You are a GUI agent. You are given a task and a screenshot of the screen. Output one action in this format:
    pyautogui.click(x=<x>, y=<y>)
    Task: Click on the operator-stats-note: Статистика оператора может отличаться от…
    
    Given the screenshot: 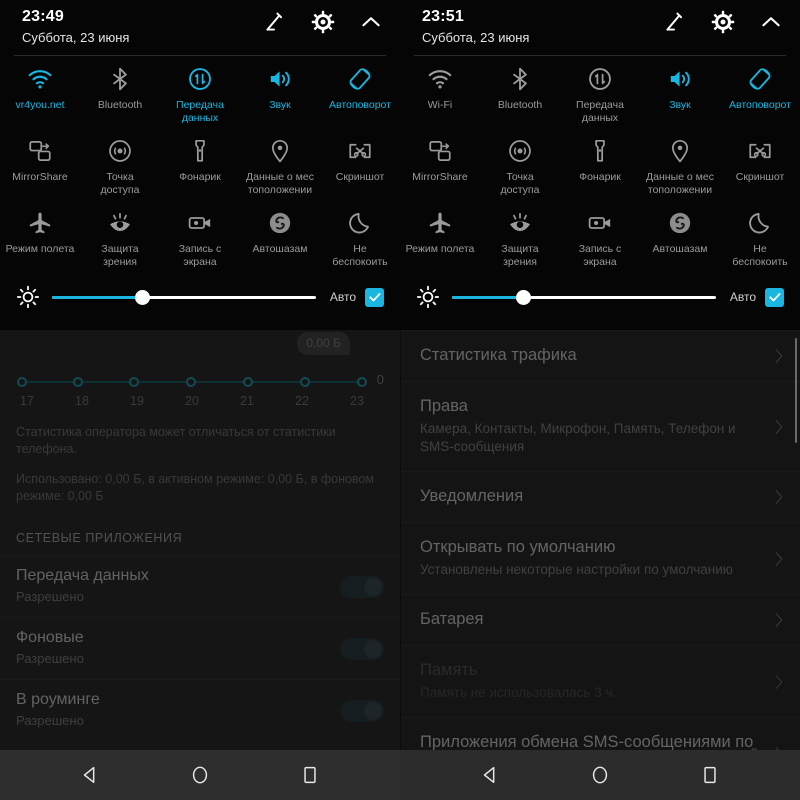 What is the action you would take?
    pyautogui.click(x=176, y=440)
    